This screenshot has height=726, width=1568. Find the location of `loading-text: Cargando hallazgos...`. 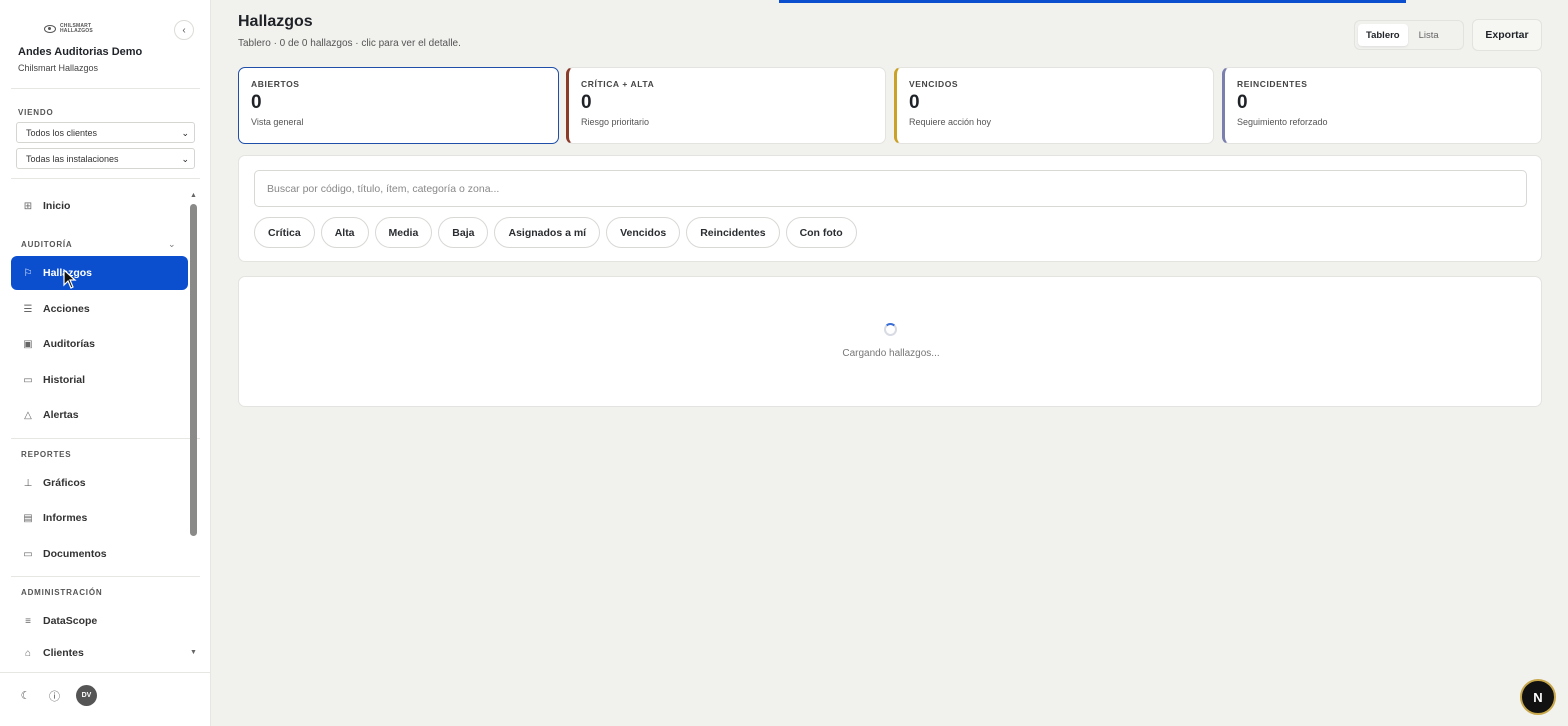

loading-text: Cargando hallazgos... is located at coordinates (891, 353).